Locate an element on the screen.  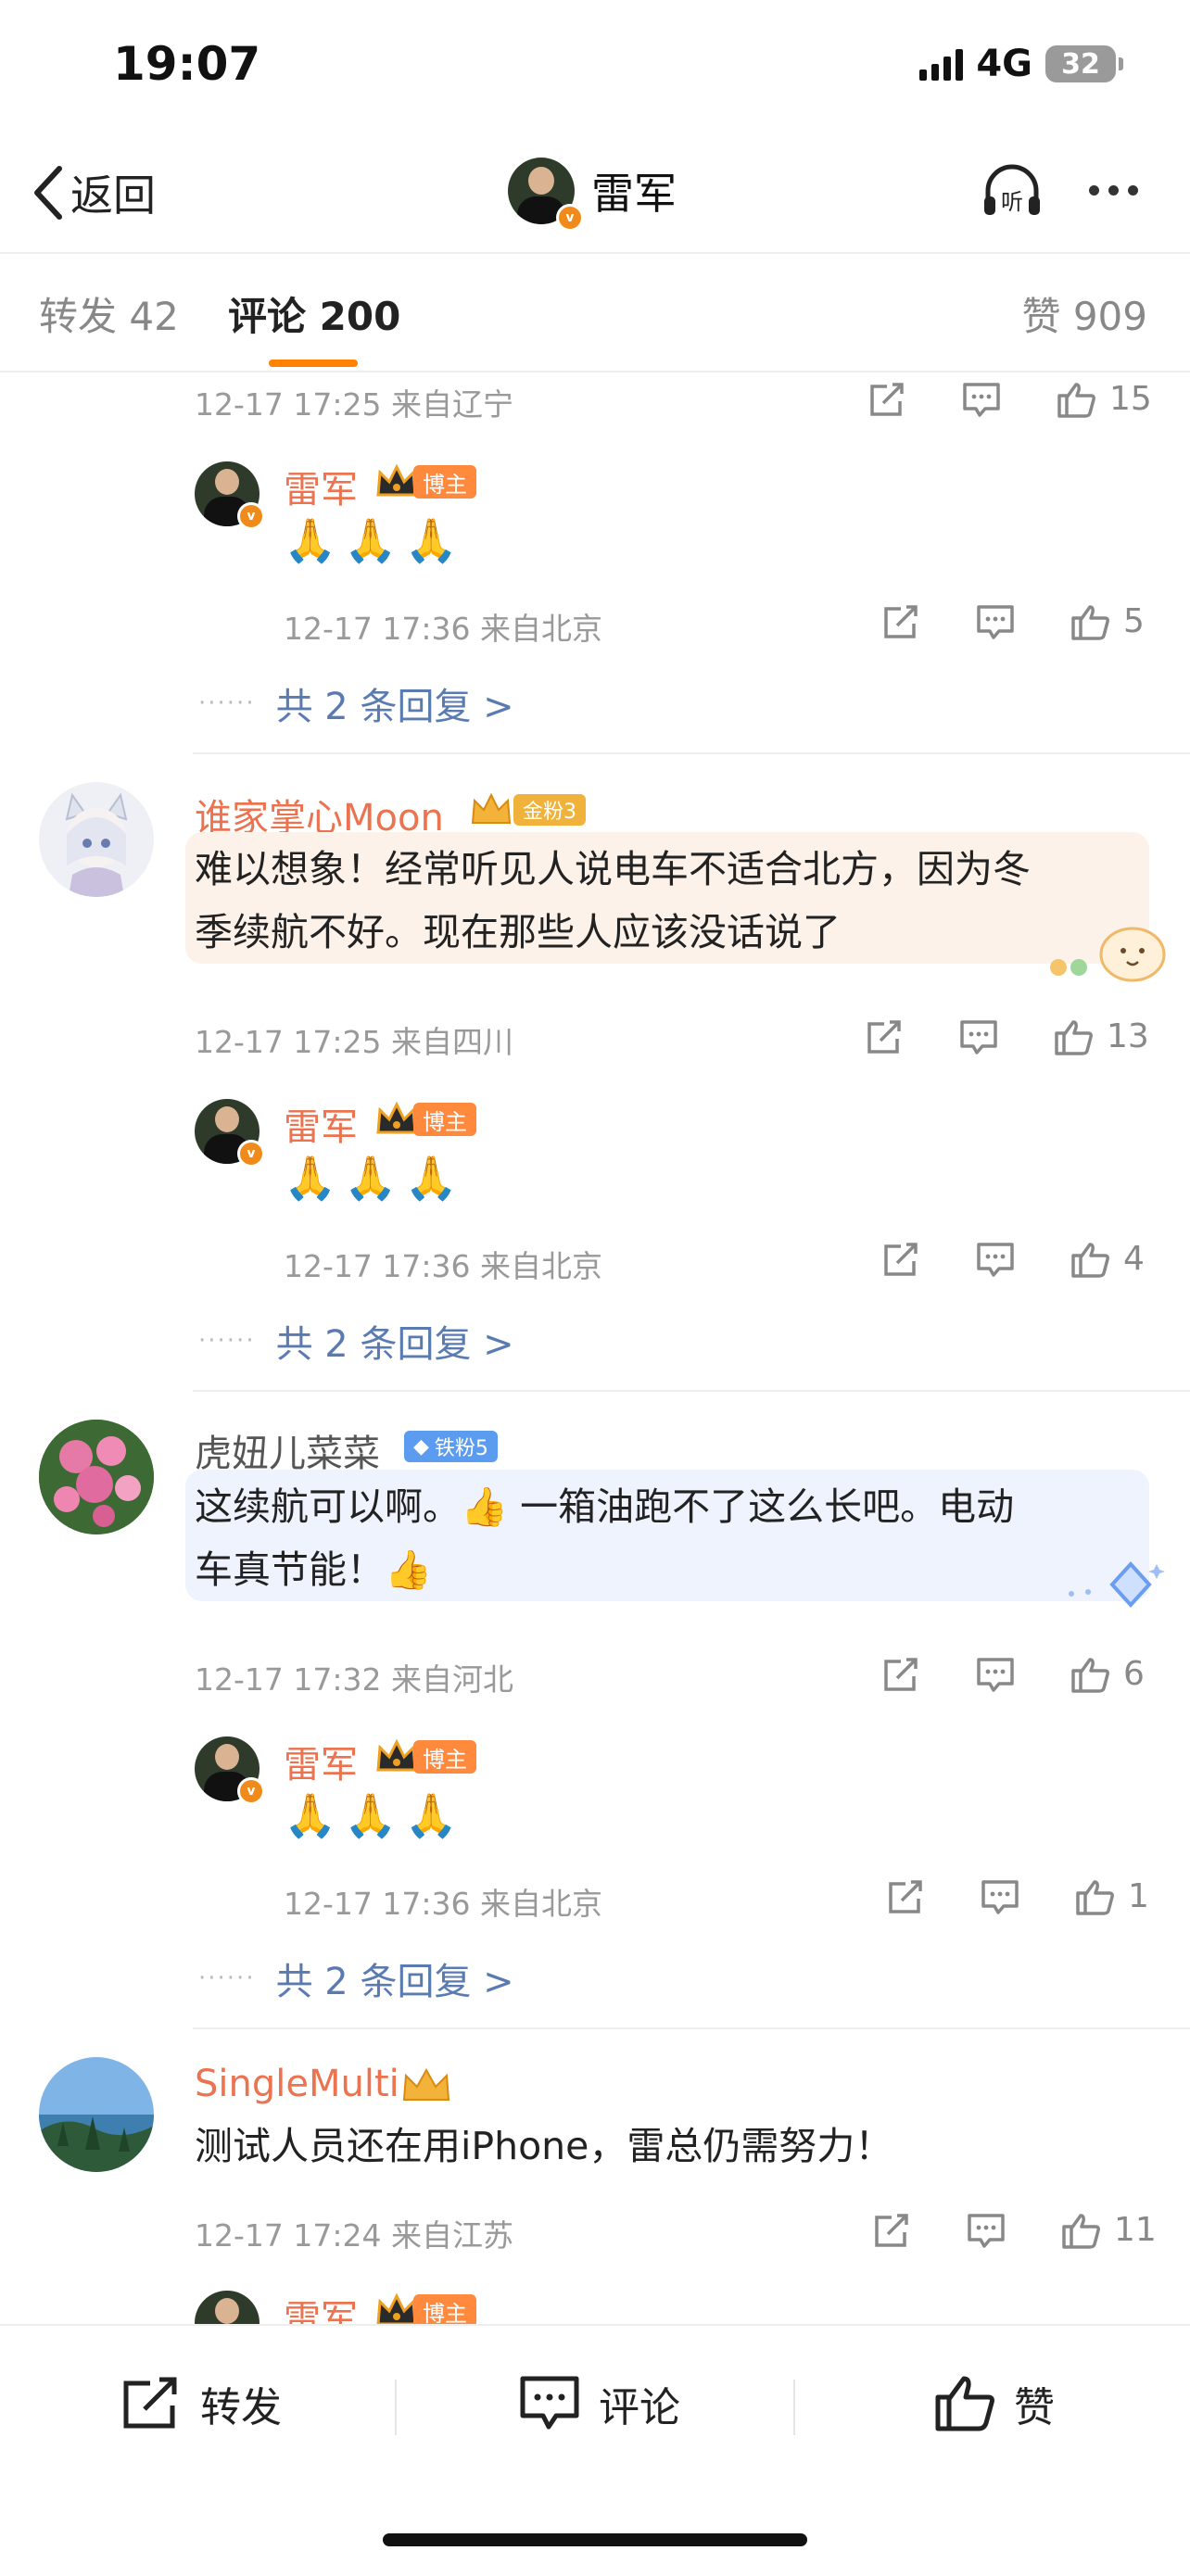
comment-meta: 12-17 17:32 来自河北 is located at coordinates (354, 1679).